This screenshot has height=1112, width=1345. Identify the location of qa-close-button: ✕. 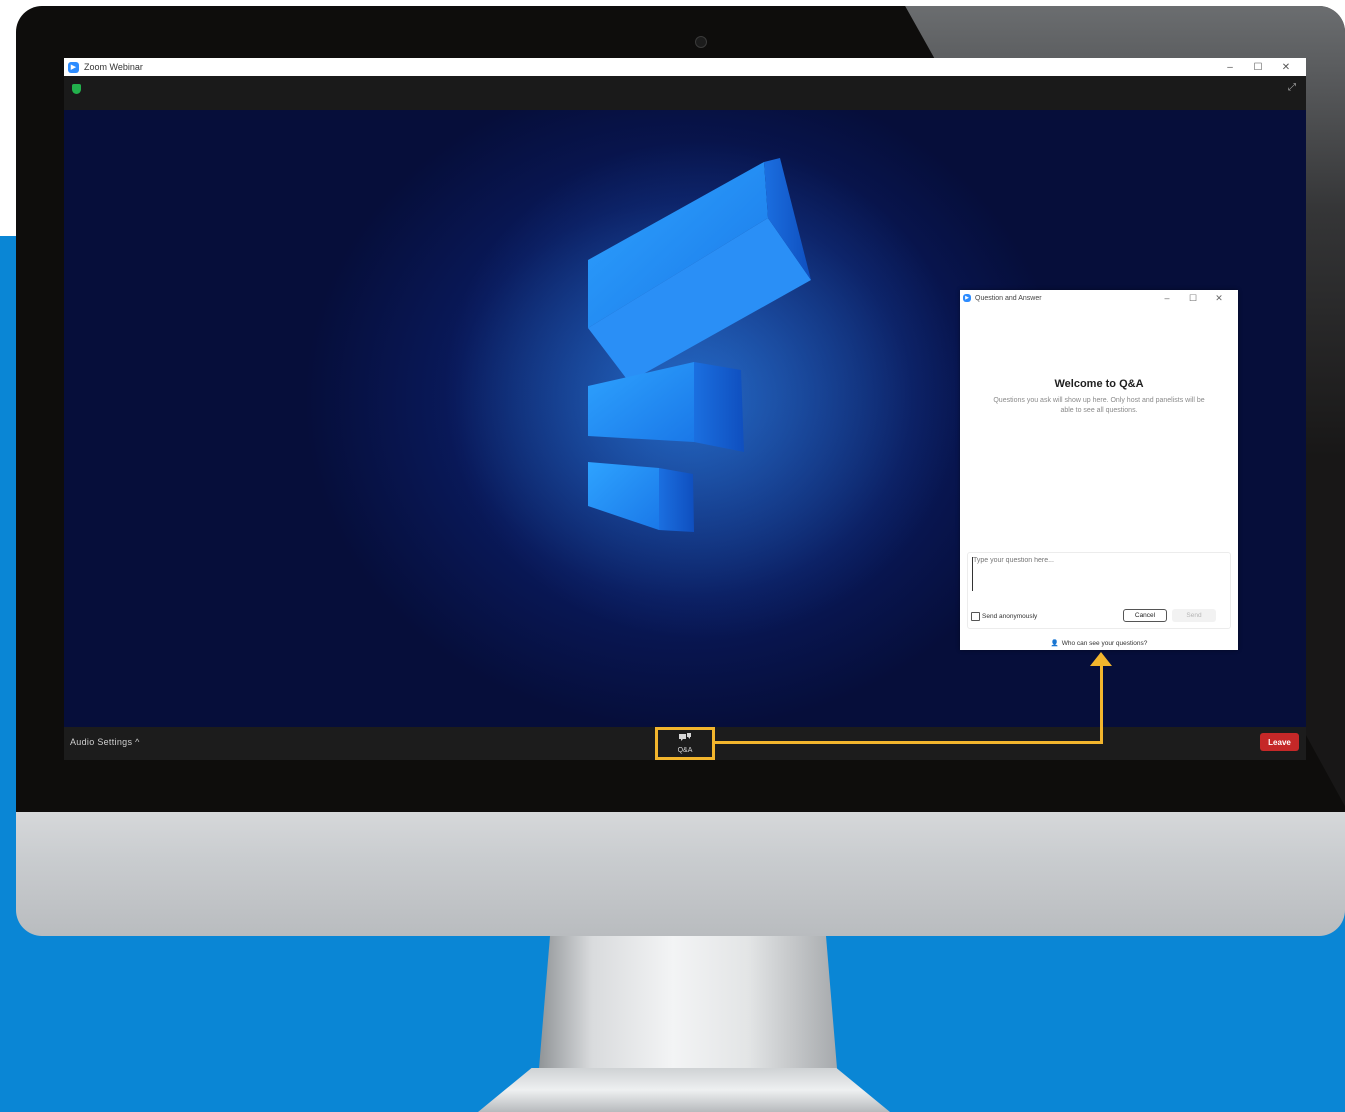
(1219, 298).